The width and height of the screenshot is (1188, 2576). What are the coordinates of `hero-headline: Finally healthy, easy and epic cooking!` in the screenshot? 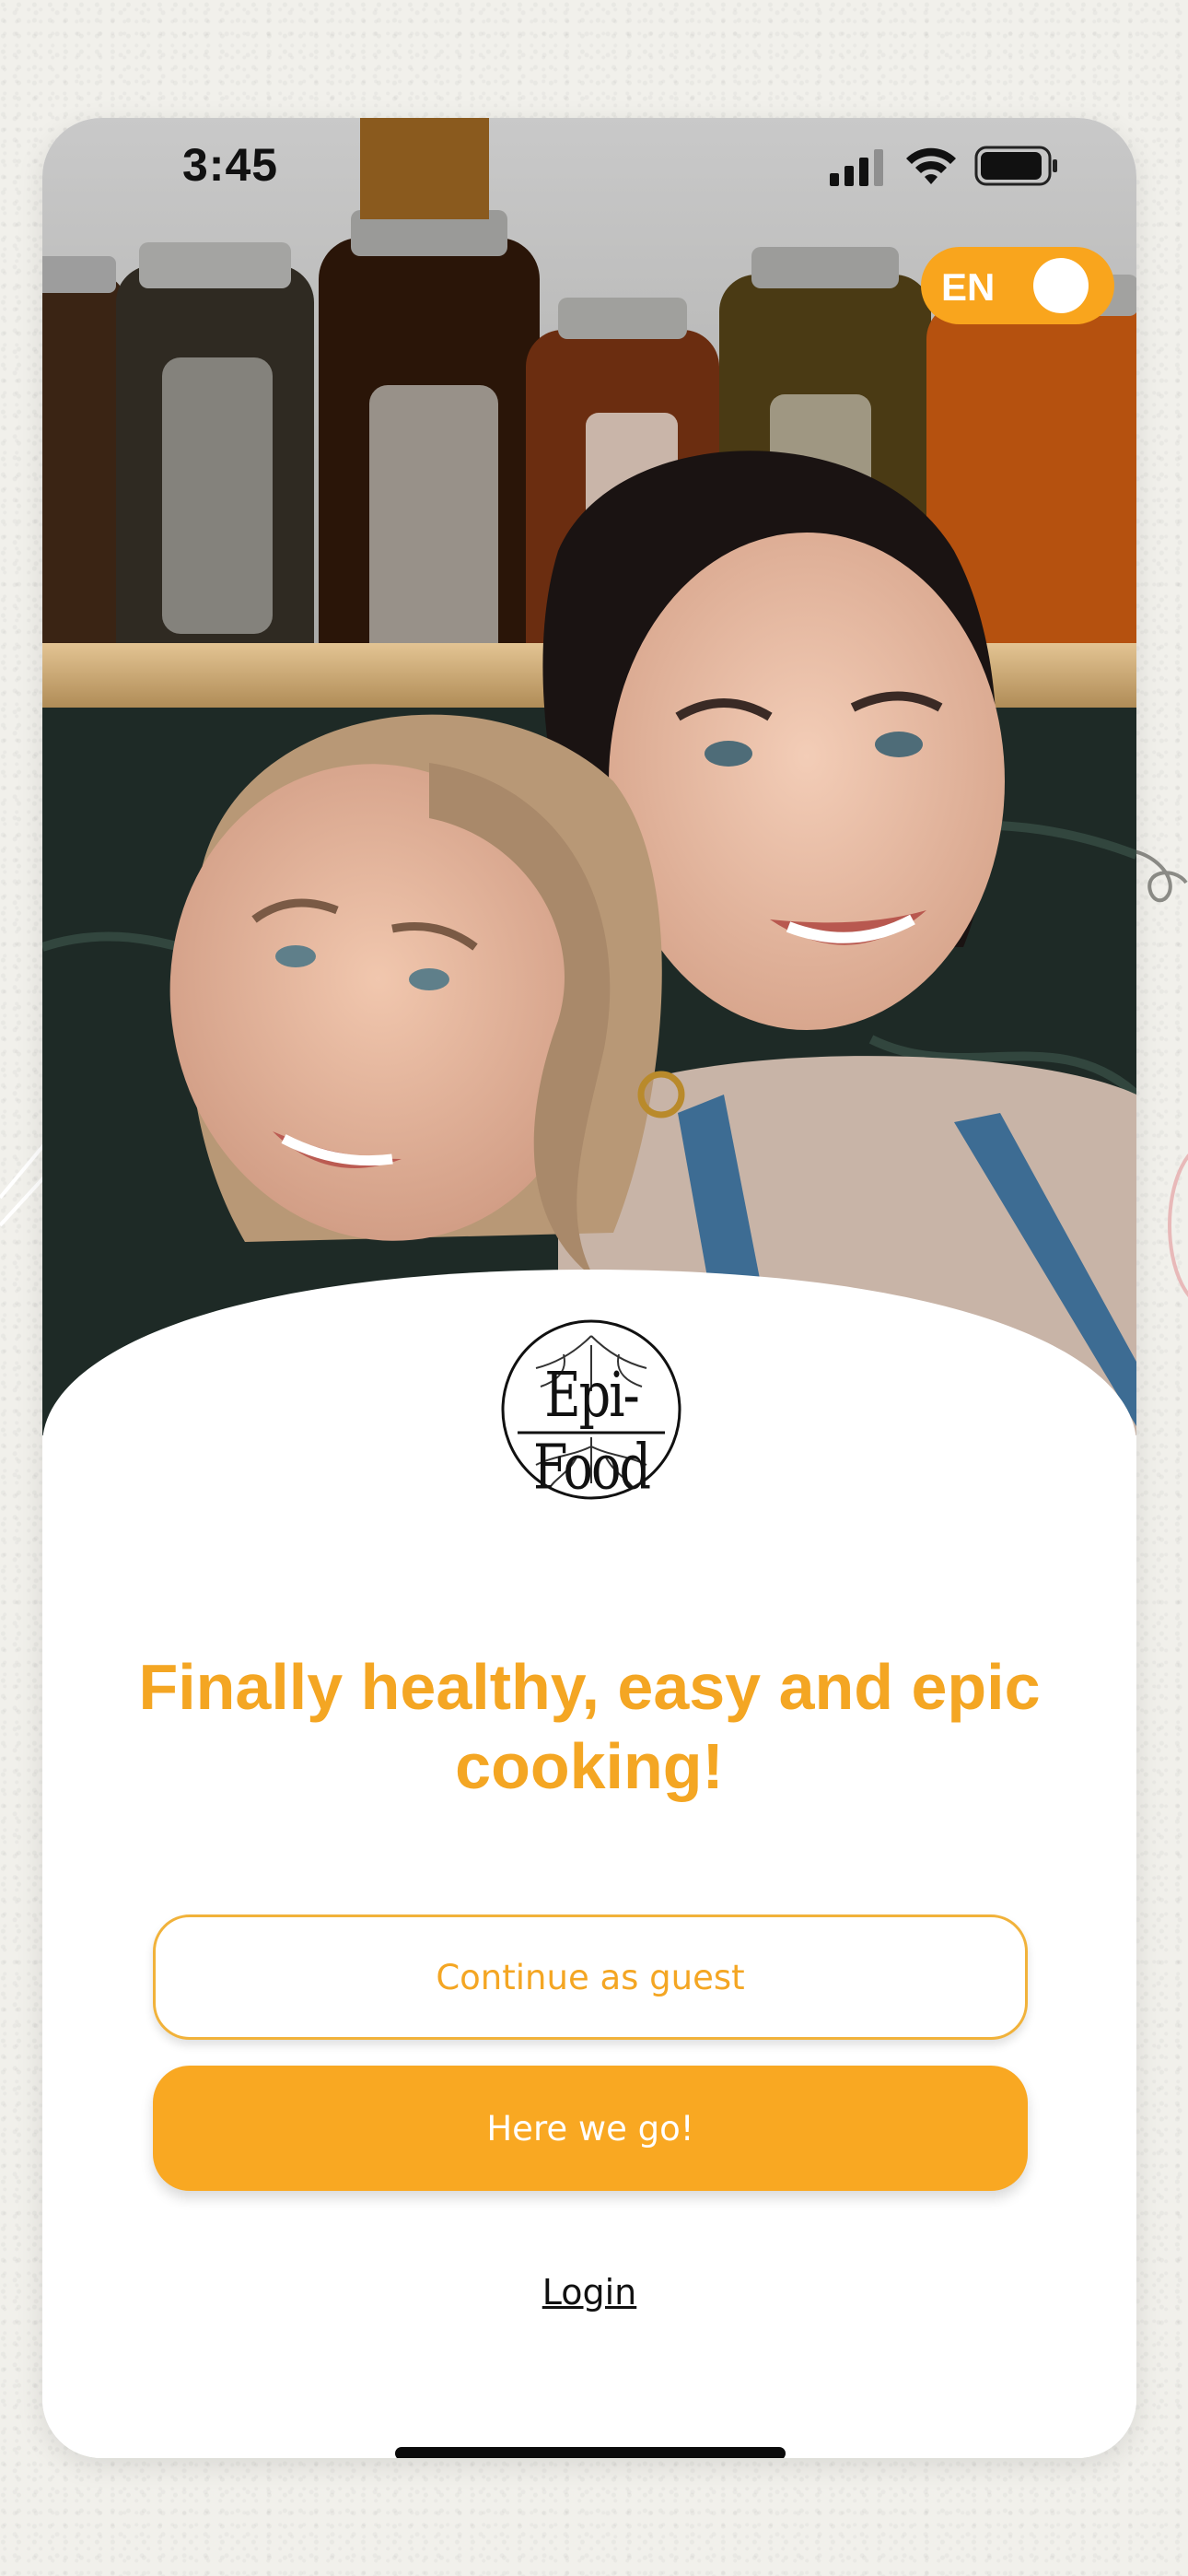 It's located at (589, 1726).